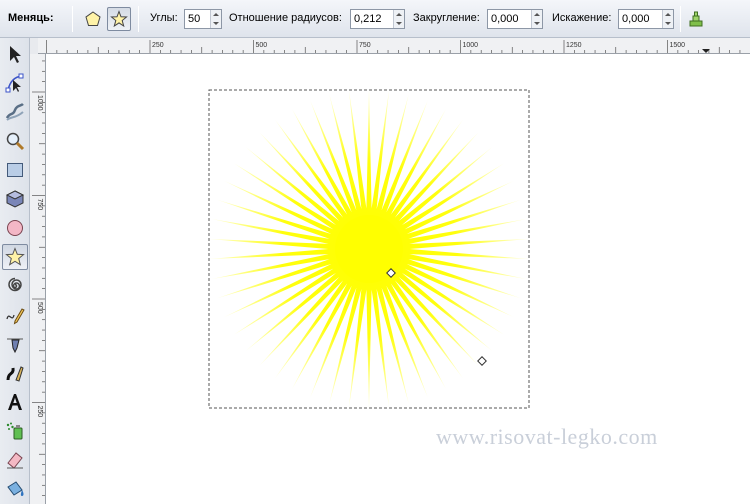  I want to click on calligraphy-icon, so click(15, 374).